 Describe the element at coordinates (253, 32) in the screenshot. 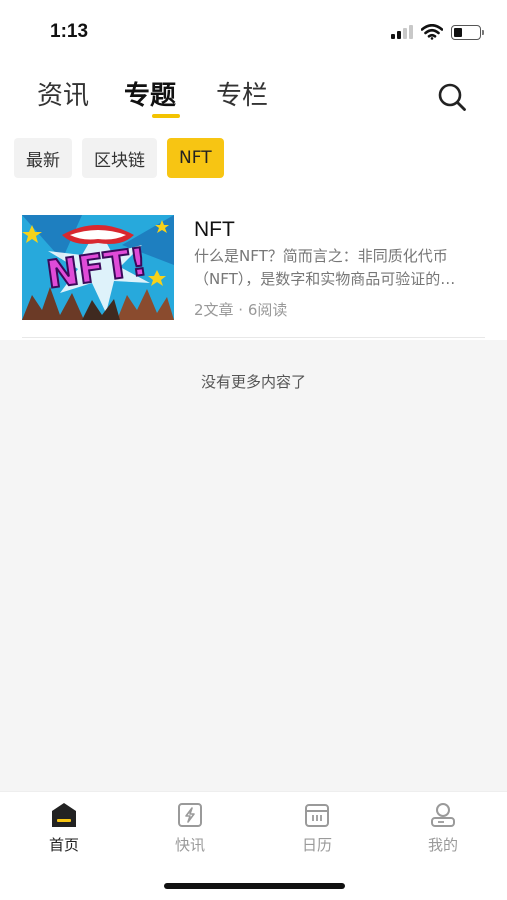

I see `status-bar: 1:13` at that location.